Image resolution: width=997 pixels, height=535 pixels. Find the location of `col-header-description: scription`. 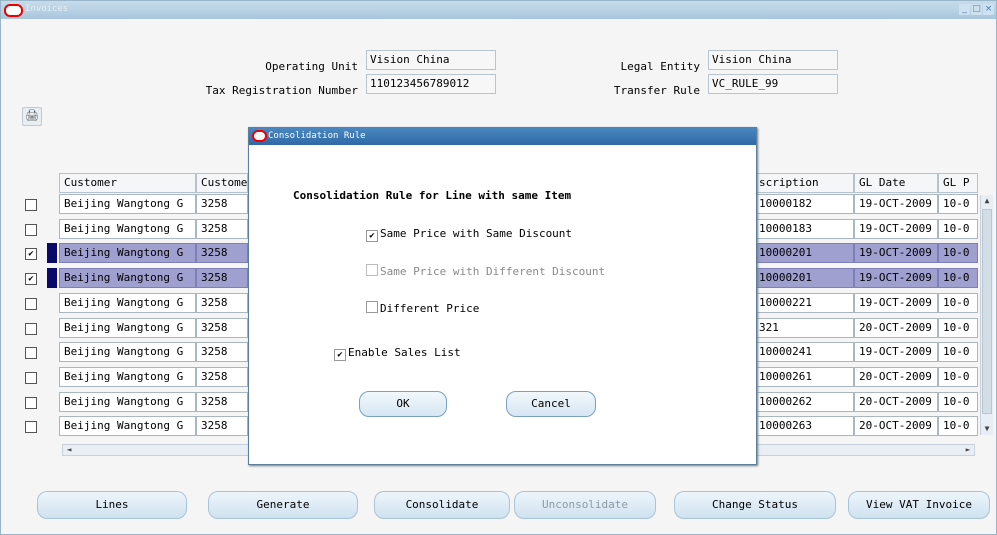

col-header-description: scription is located at coordinates (804, 183).